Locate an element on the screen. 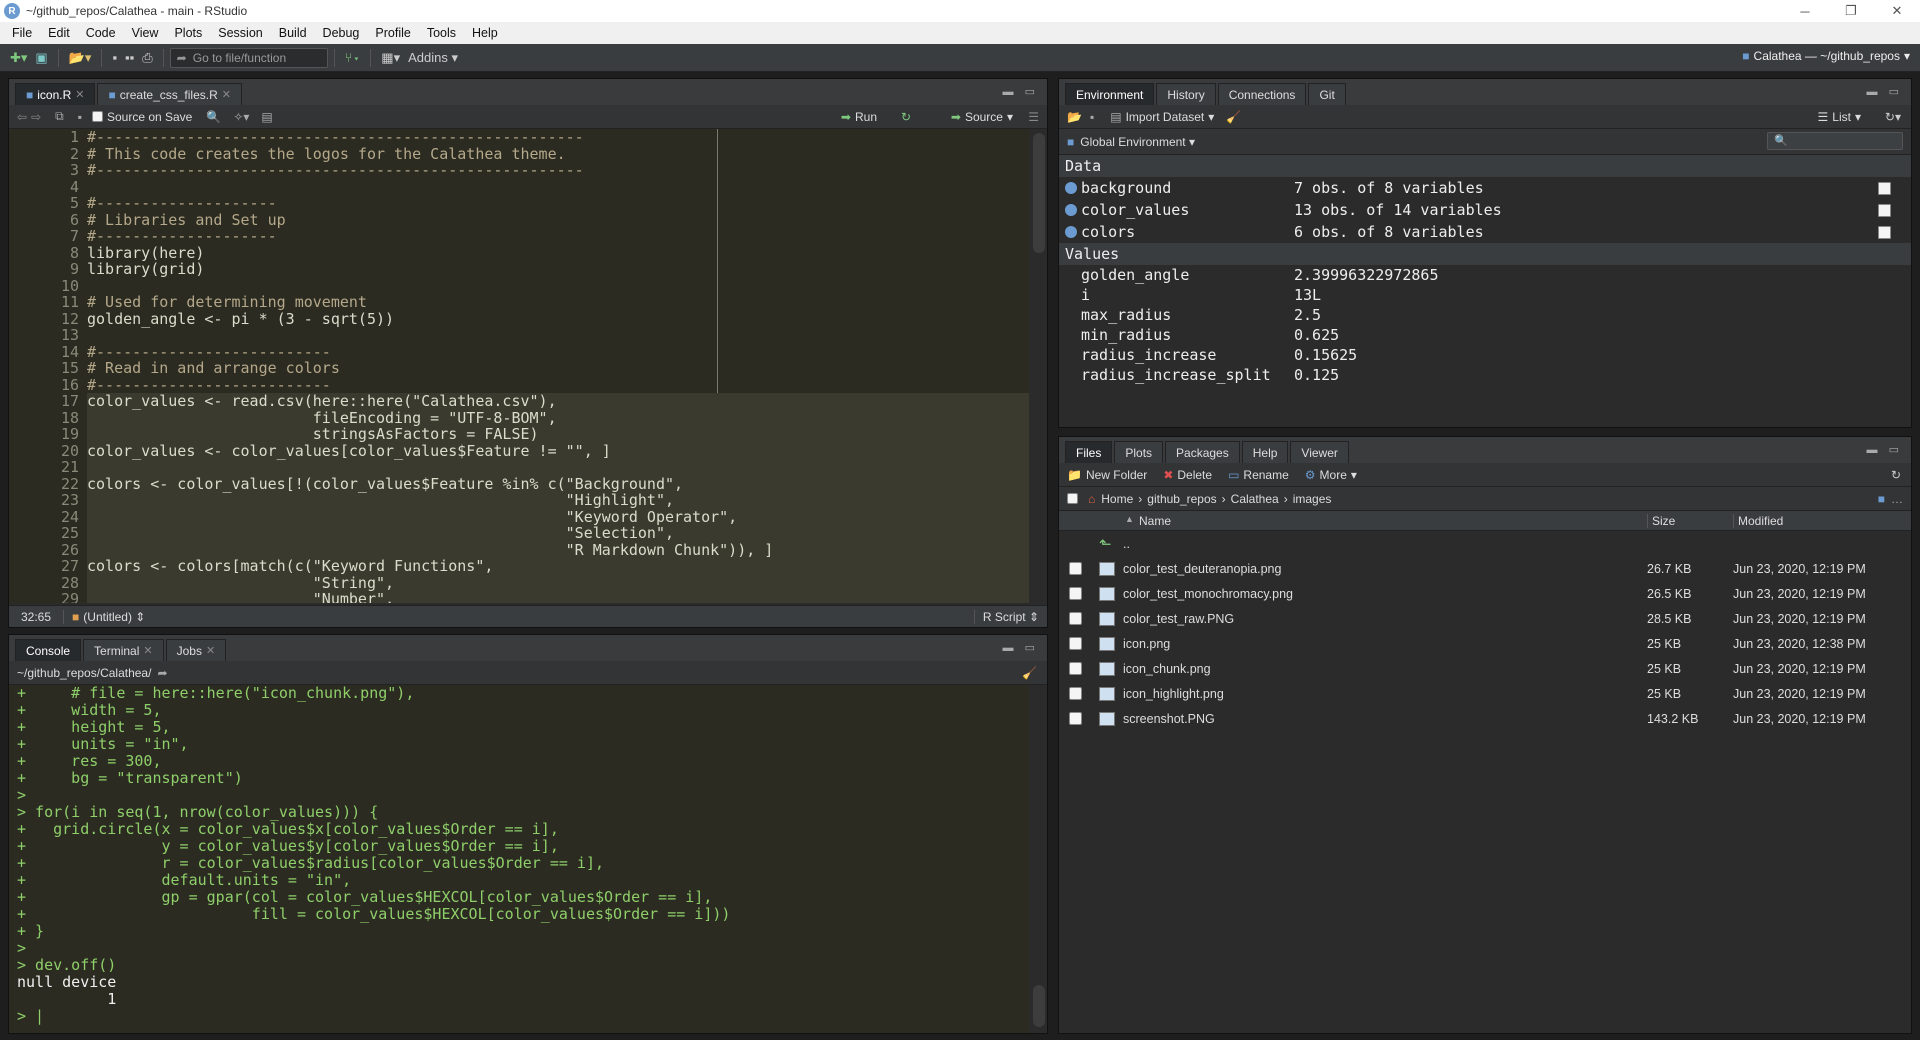 The height and width of the screenshot is (1040, 1920). code-line: "Selection", is located at coordinates (558, 533).